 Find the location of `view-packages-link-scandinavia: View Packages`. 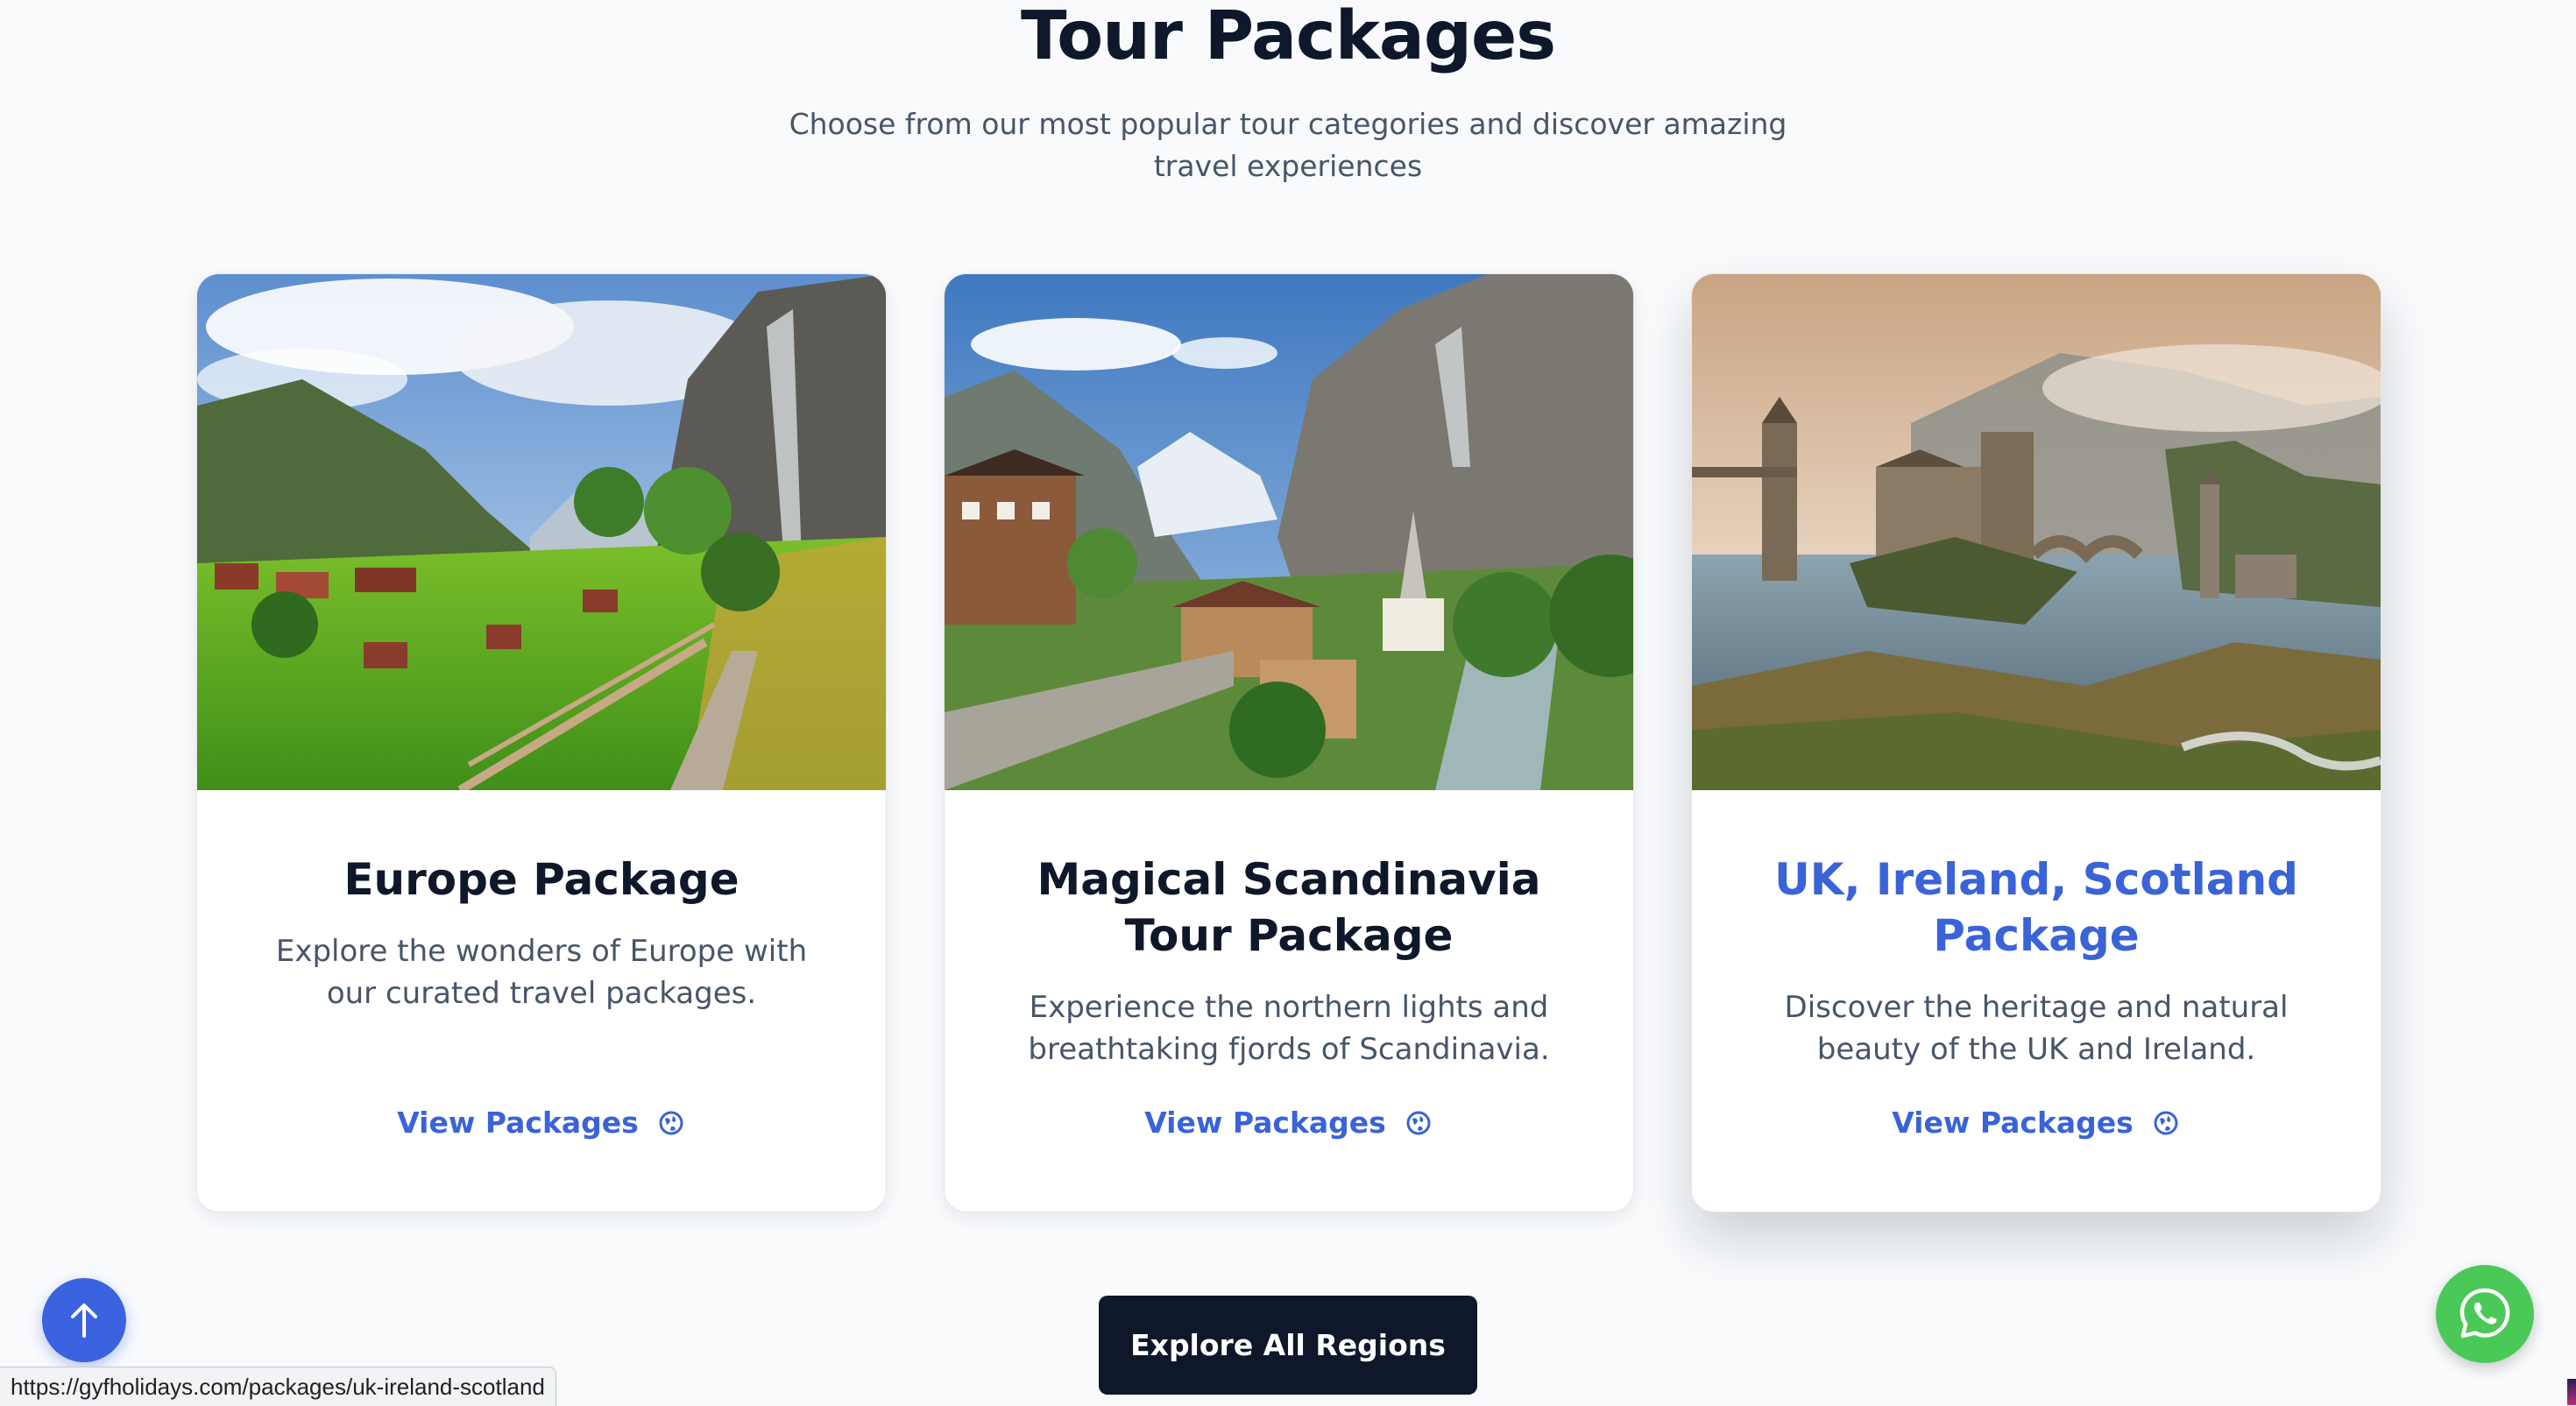

view-packages-link-scandinavia: View Packages is located at coordinates (1288, 1132).